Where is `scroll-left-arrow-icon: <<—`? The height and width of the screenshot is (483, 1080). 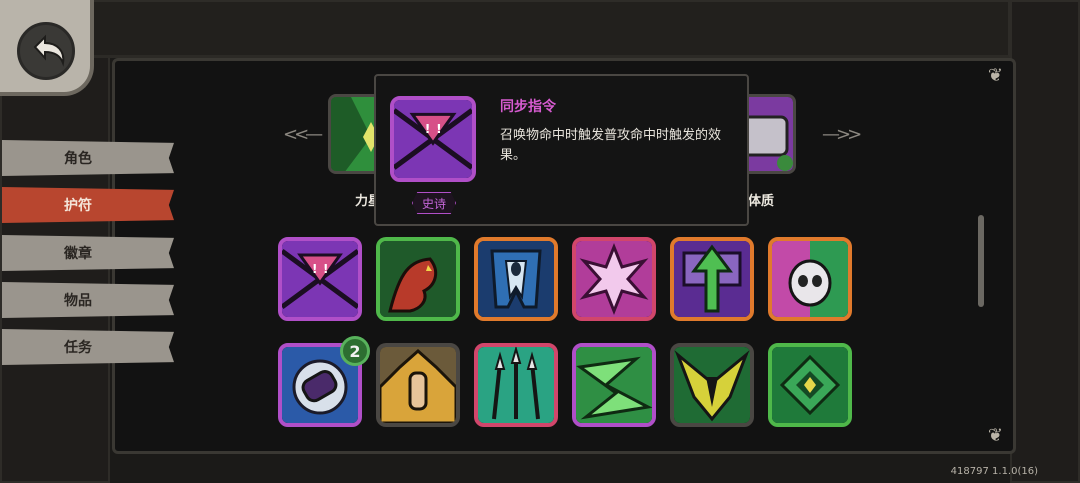
scroll-left-arrow-icon: <<— is located at coordinates (303, 134).